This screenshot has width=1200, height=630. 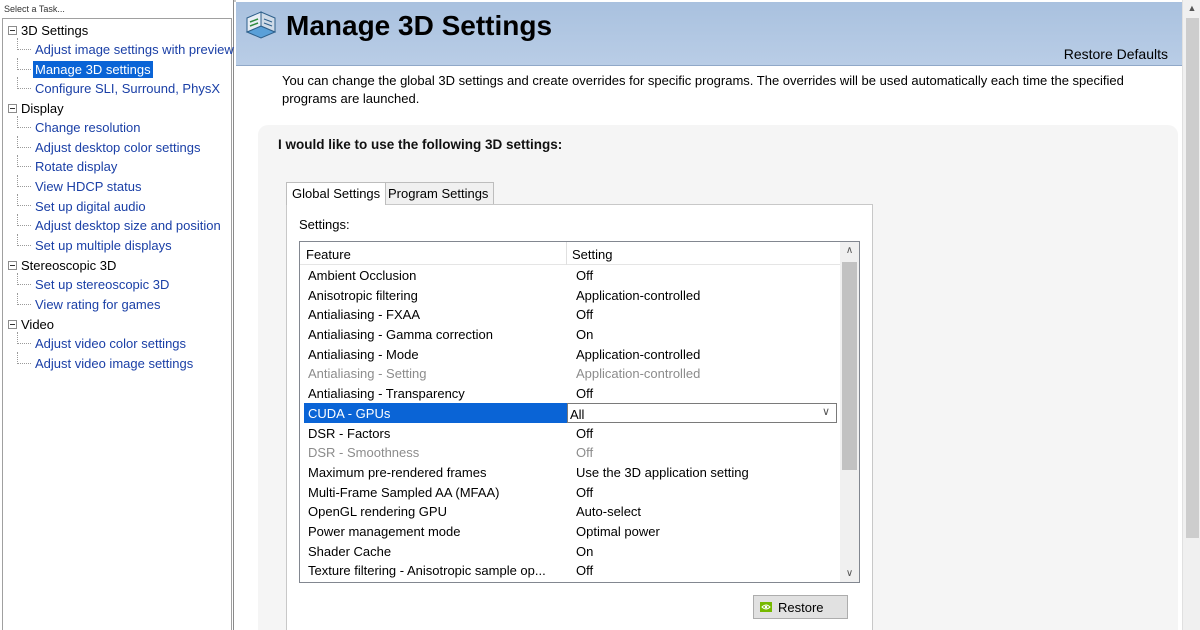 I want to click on feature-cell: Multi-Frame Sampled AA (MFAA), so click(x=404, y=492).